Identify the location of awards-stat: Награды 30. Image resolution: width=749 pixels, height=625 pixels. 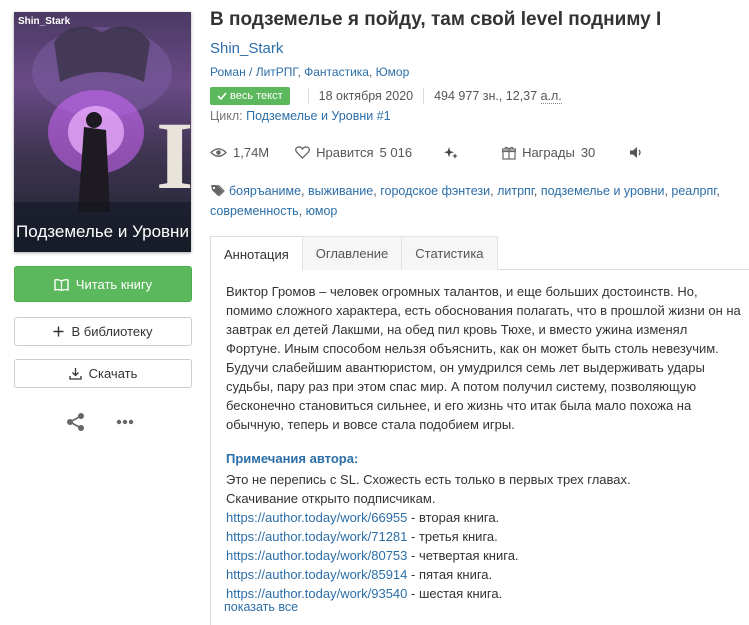
(548, 152).